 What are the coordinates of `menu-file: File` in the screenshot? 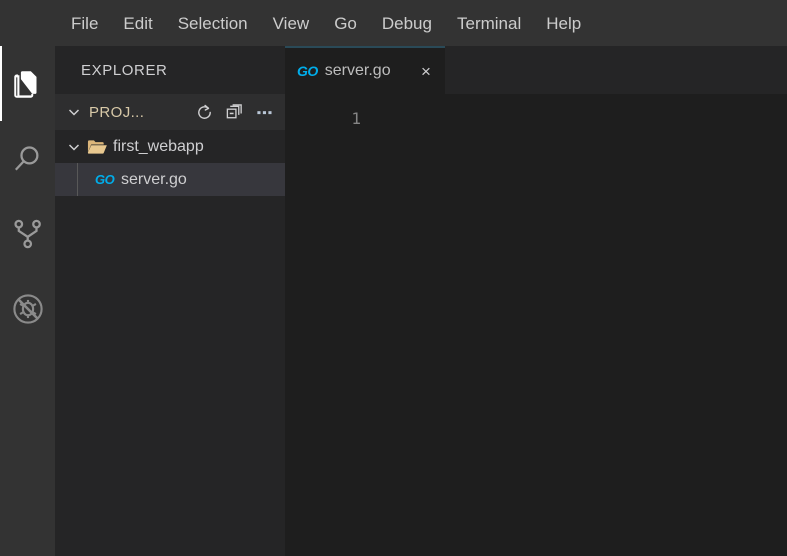 It's located at (84, 23).